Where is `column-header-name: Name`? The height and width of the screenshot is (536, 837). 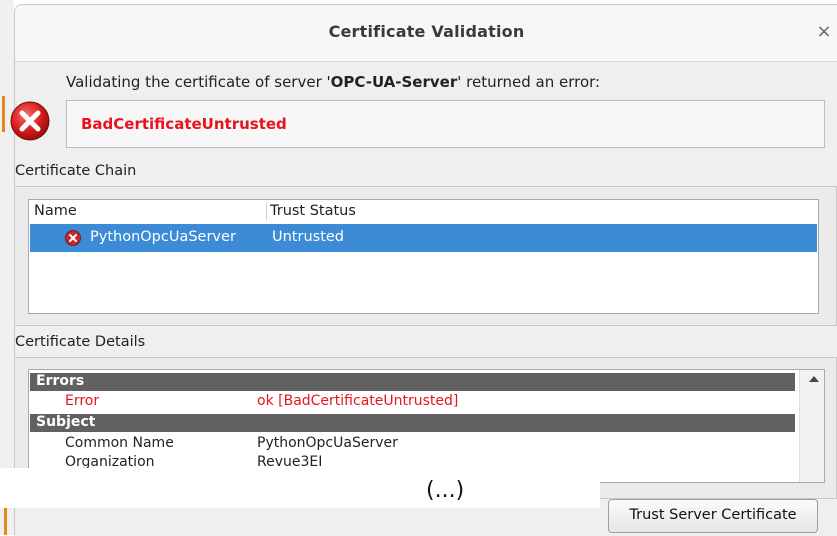
column-header-name: Name is located at coordinates (55, 211).